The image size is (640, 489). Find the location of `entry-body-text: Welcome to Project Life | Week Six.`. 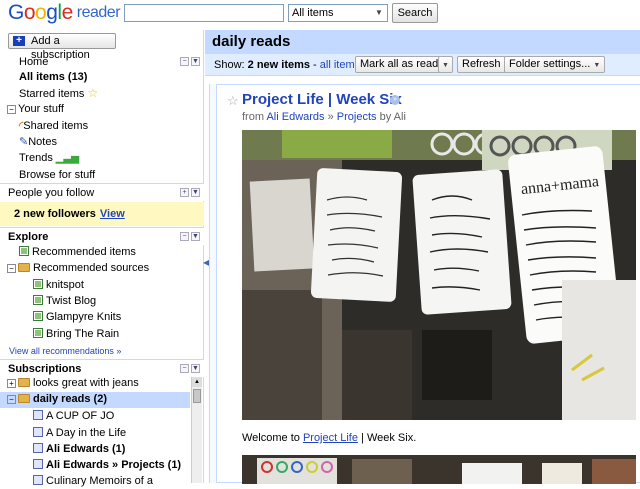

entry-body-text: Welcome to Project Life | Week Six. is located at coordinates (329, 438).